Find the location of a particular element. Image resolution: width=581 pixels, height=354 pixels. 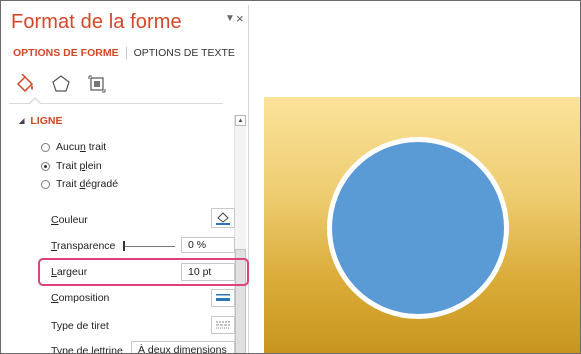

radio-trait-degrade-label: Trait dégradé is located at coordinates (87, 184).